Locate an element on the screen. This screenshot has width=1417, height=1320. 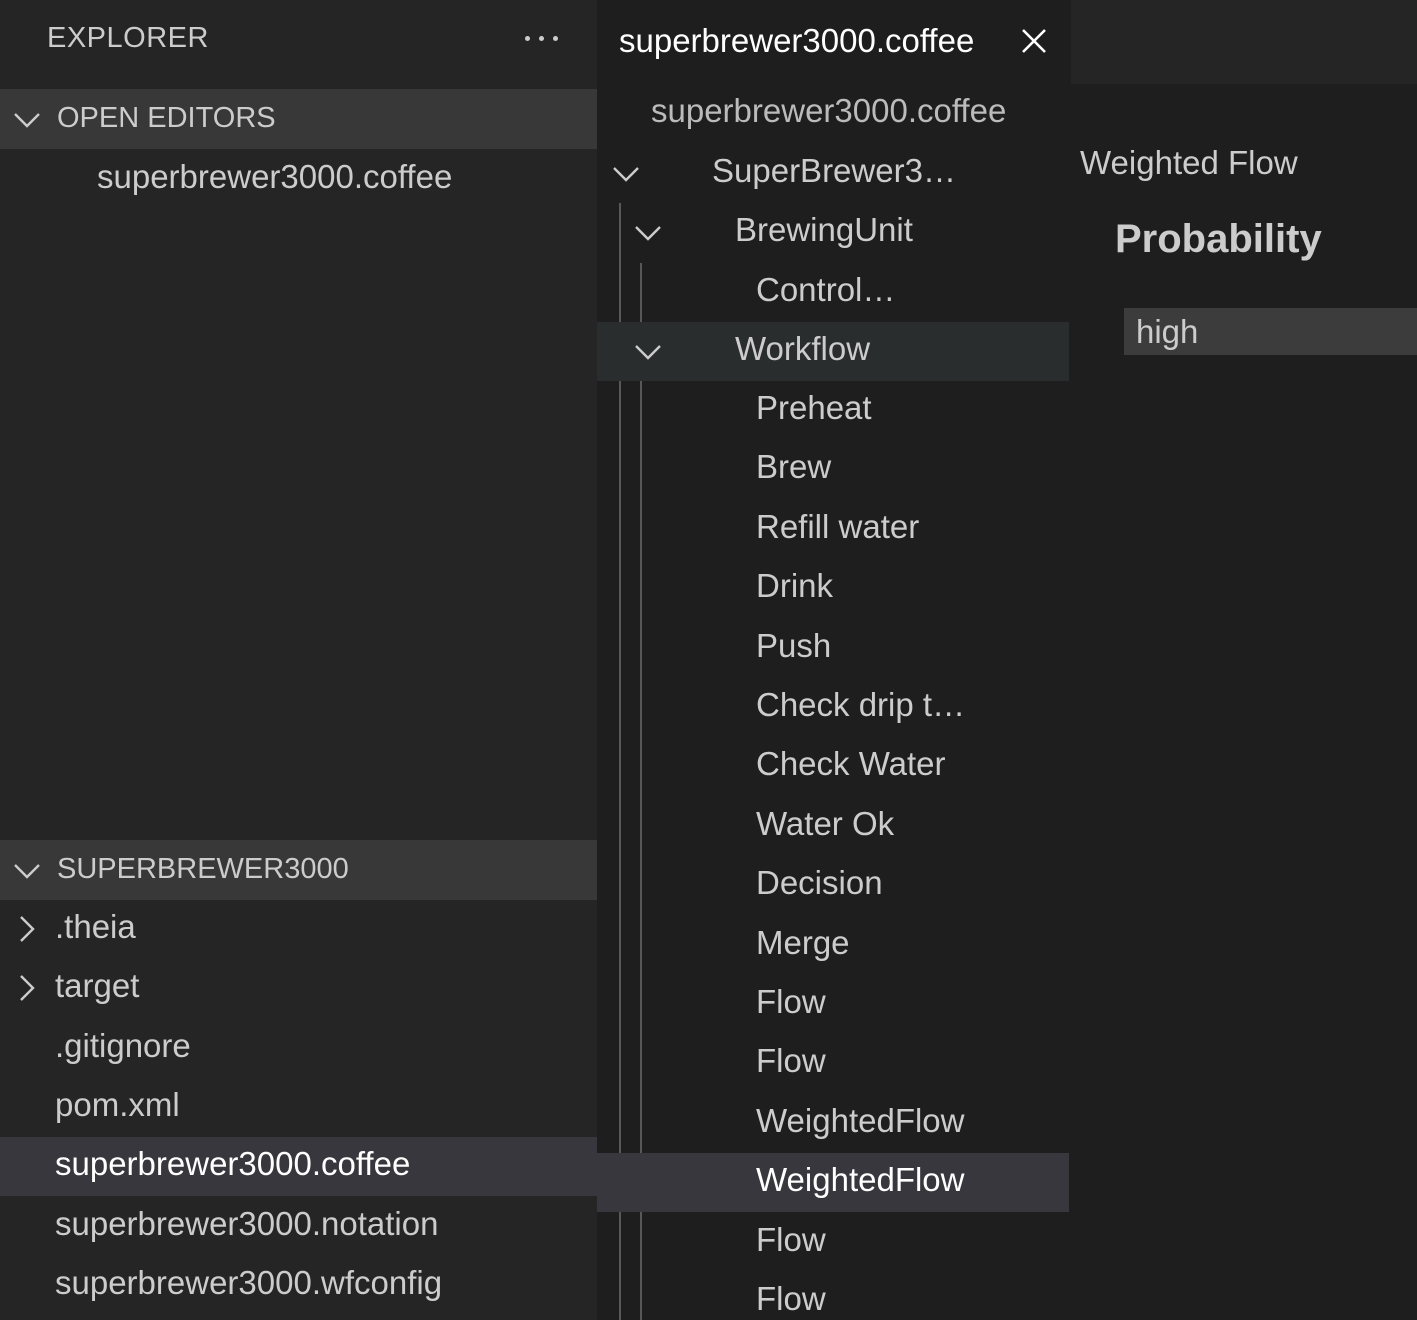
tree-leaf: Decision is located at coordinates (833, 885).